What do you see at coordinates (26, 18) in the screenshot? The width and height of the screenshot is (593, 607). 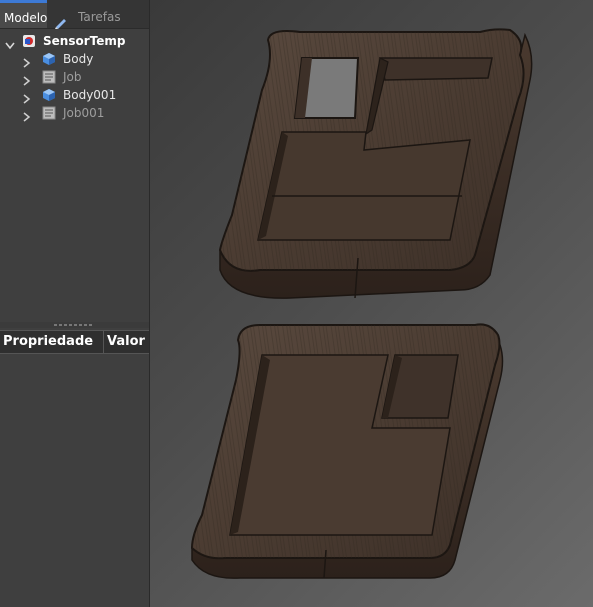 I see `tab-model-label: Modelo` at bounding box center [26, 18].